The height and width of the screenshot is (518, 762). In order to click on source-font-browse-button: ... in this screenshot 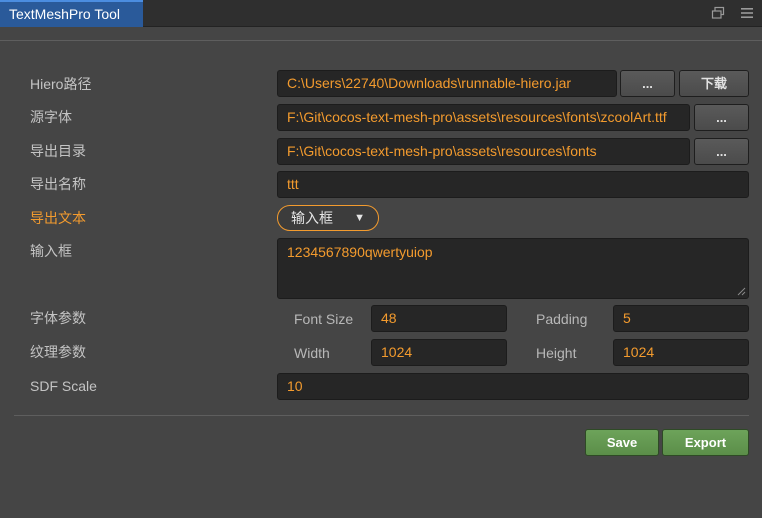, I will do `click(721, 117)`.